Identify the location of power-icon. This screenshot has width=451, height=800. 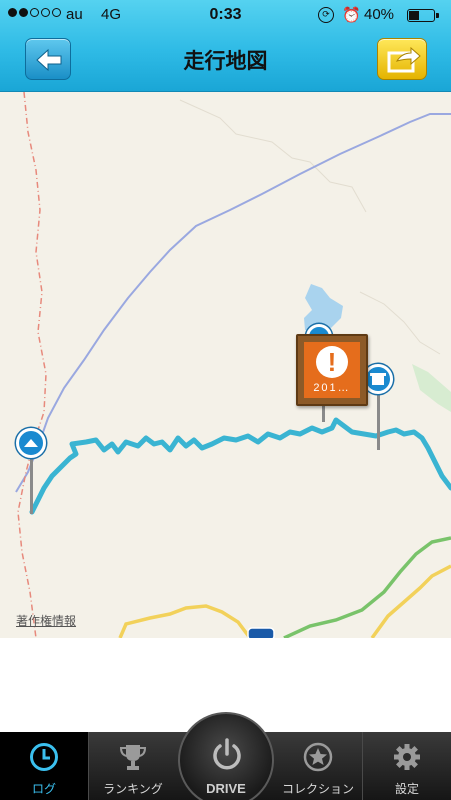
(227, 754).